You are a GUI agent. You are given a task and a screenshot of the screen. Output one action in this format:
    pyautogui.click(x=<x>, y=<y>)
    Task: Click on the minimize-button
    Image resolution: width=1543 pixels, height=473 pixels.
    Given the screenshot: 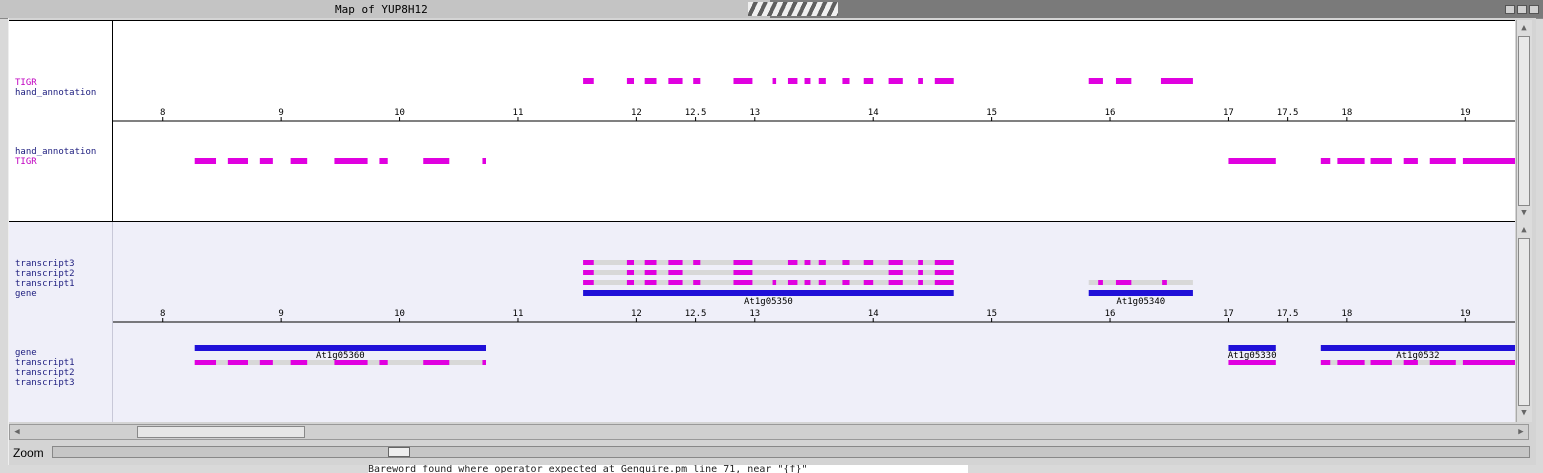 What is the action you would take?
    pyautogui.click(x=1510, y=9)
    